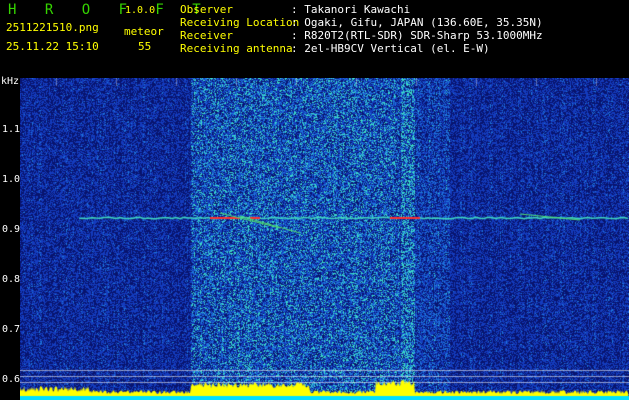 The height and width of the screenshot is (400, 629). I want to click on meteor-count-label: meteor, so click(144, 31).